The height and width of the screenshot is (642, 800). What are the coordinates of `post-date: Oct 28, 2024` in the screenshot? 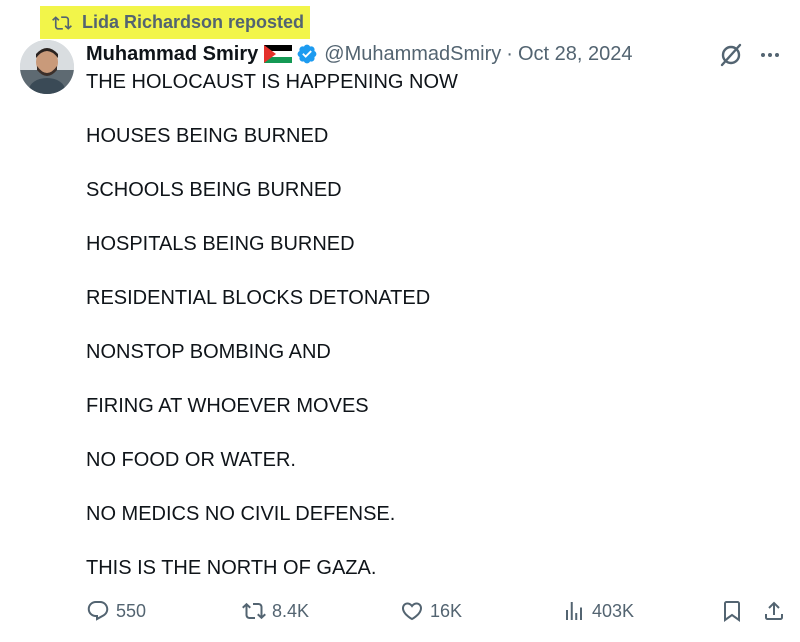 It's located at (575, 54).